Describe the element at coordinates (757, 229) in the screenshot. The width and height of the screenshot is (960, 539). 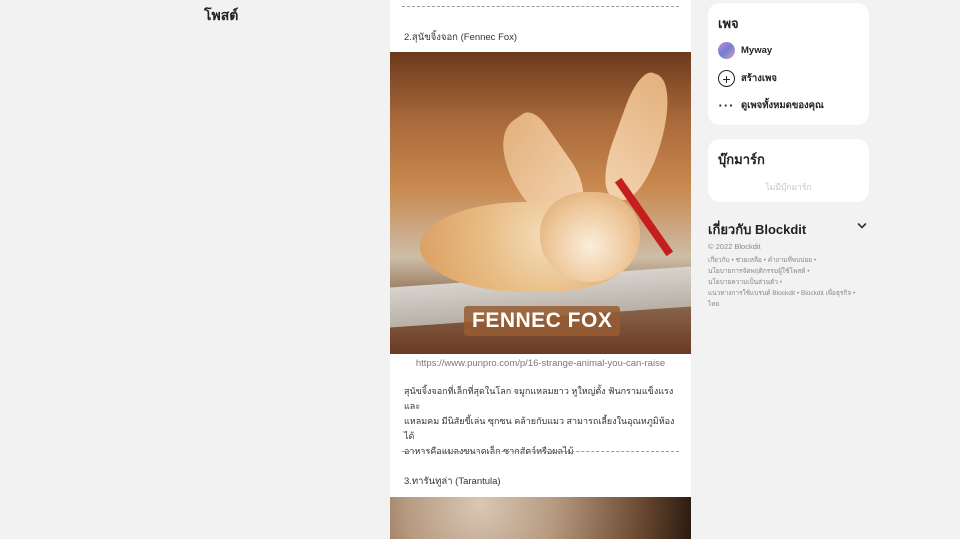
I see `about-blockdit-title: เกี่ยวกับ Blockdit` at that location.